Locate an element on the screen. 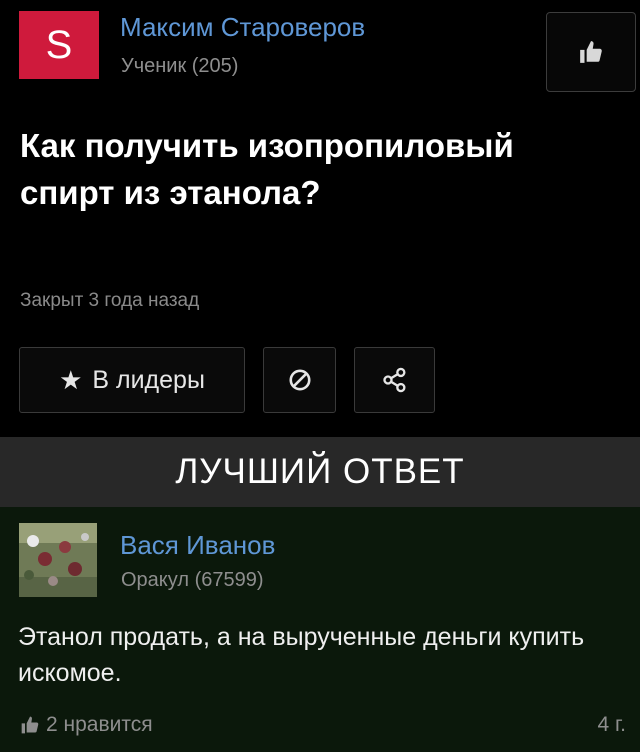  share-button is located at coordinates (394, 380).